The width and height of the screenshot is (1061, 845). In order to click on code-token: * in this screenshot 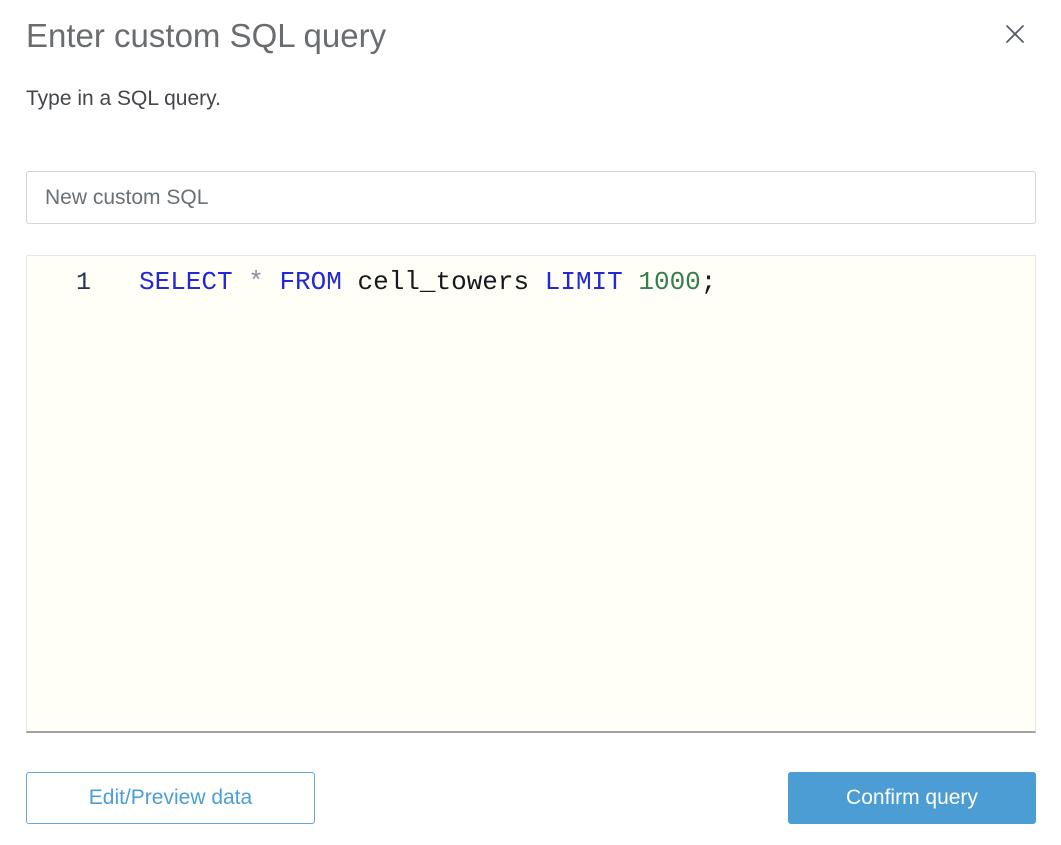, I will do `click(256, 282)`.